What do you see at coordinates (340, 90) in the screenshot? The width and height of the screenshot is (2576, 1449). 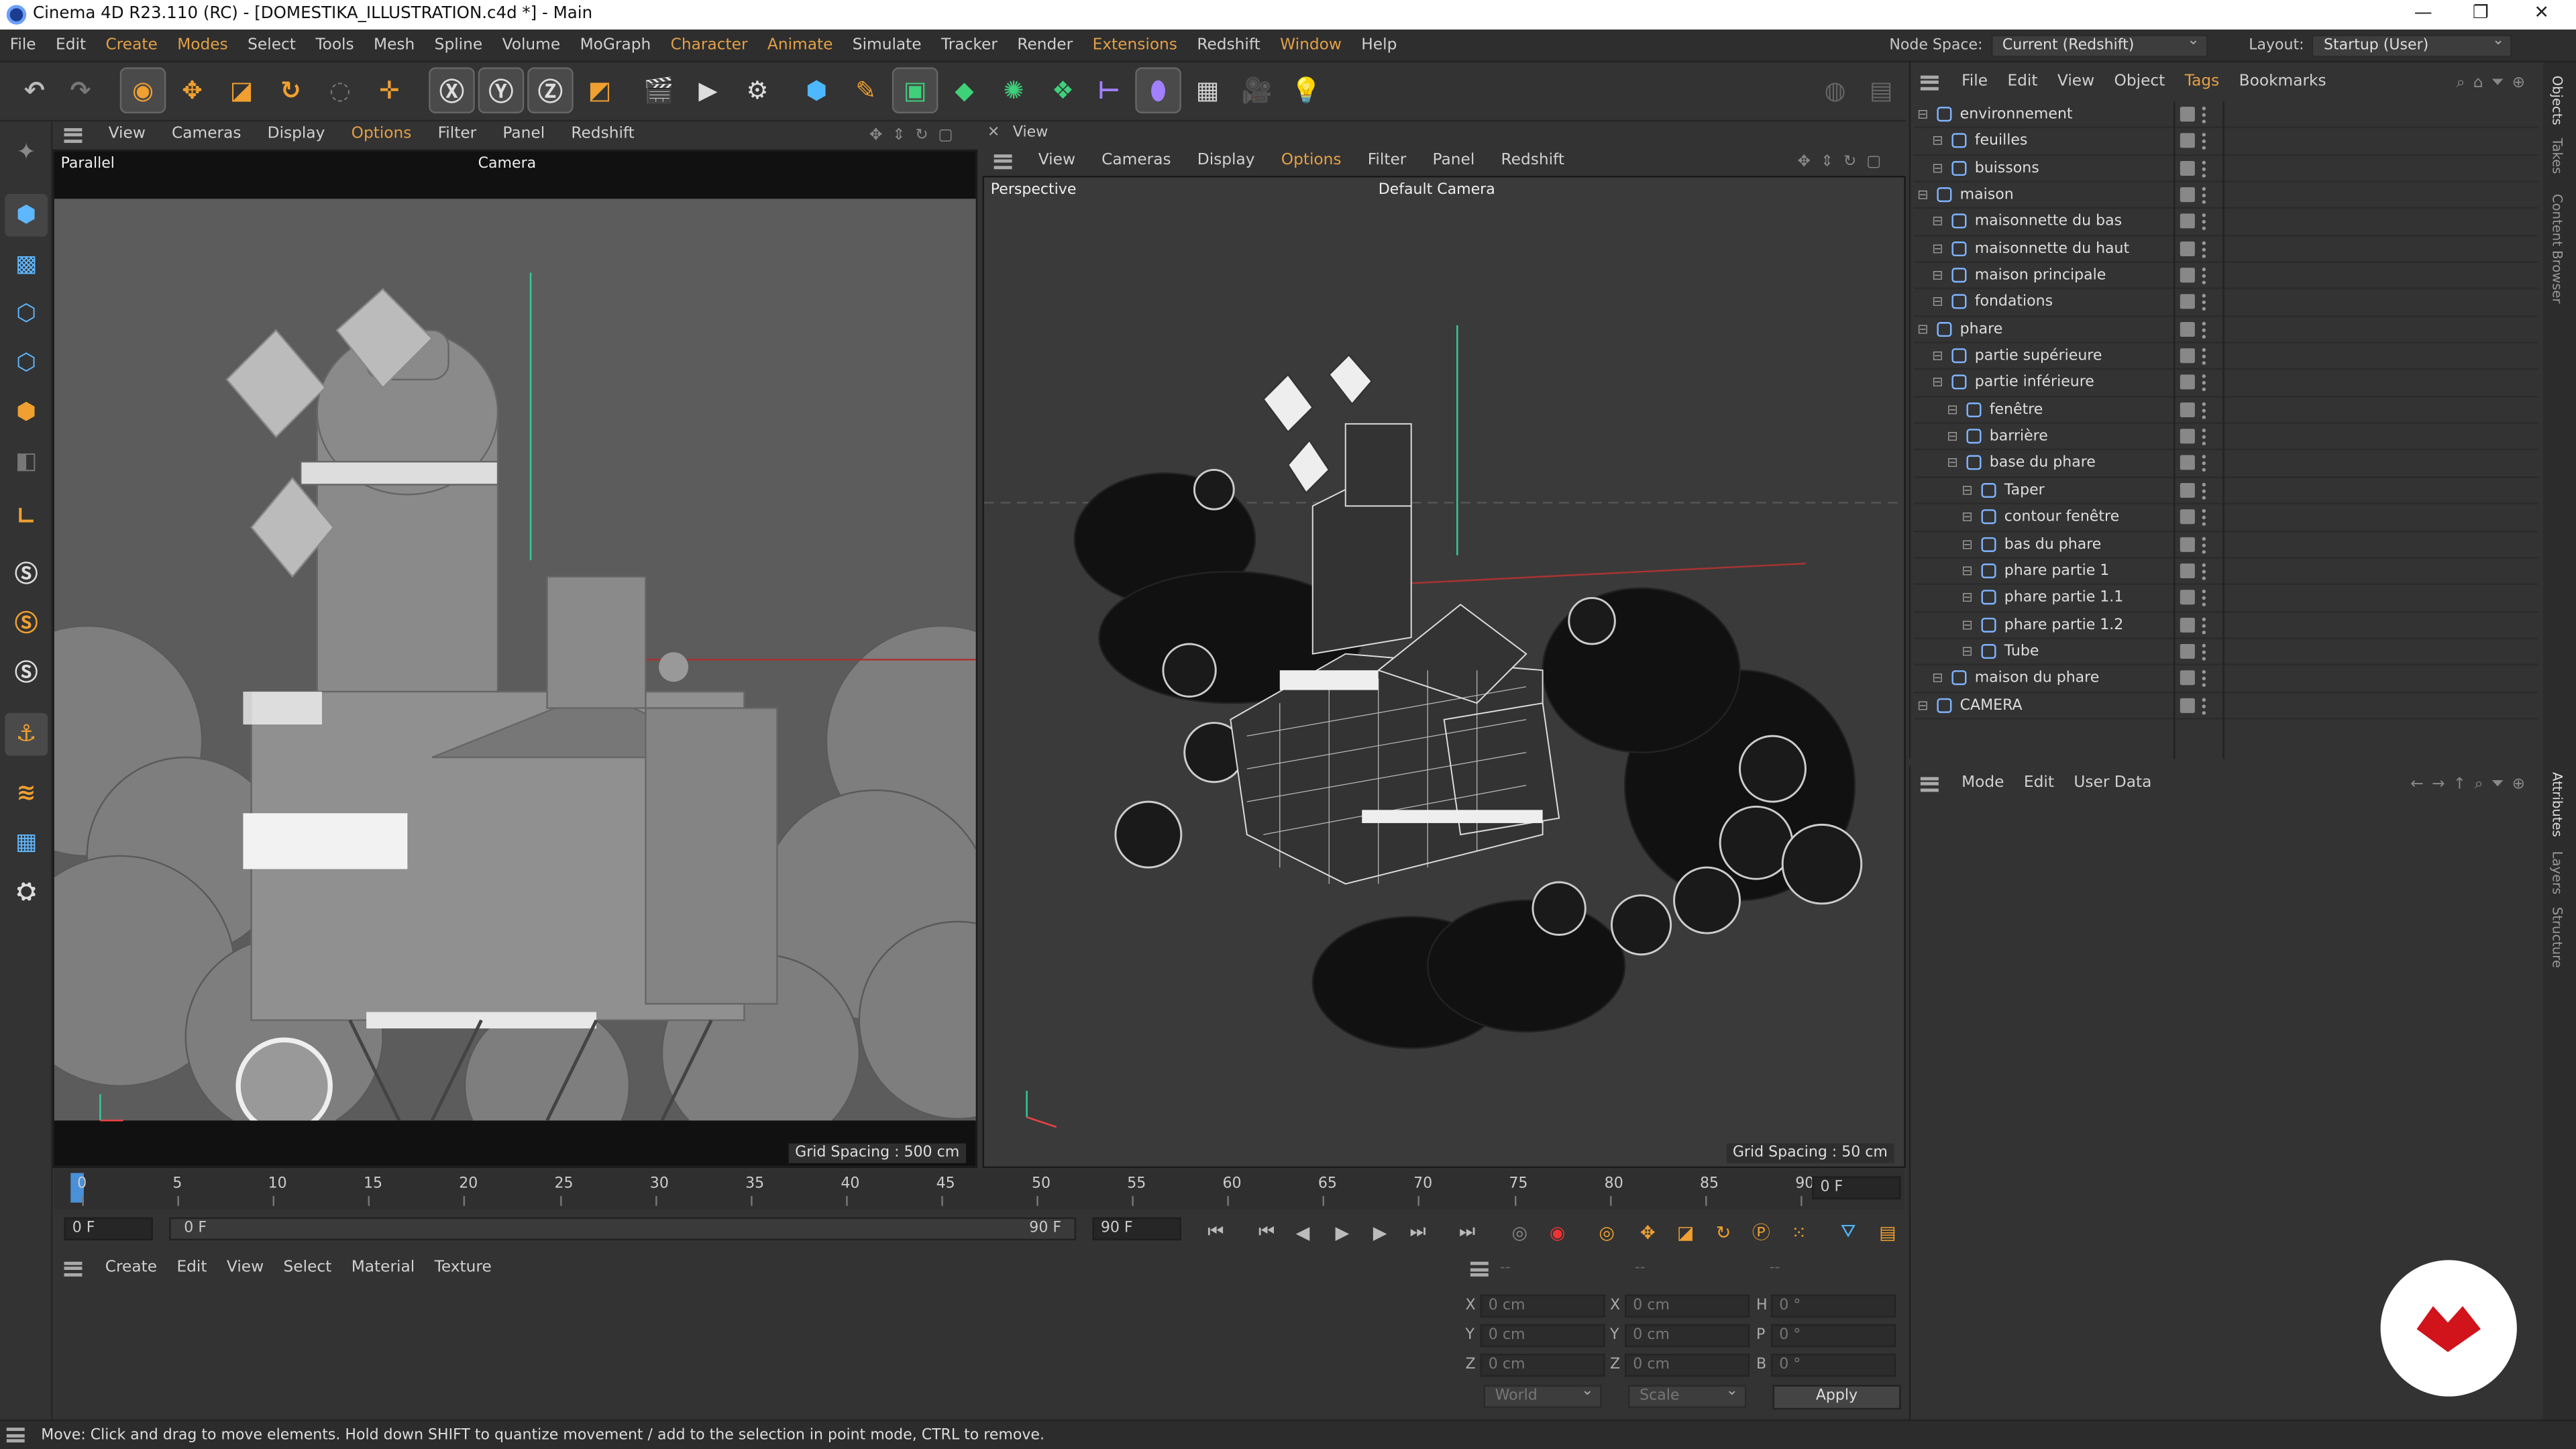 I see `recent-tool-icon: ◌` at bounding box center [340, 90].